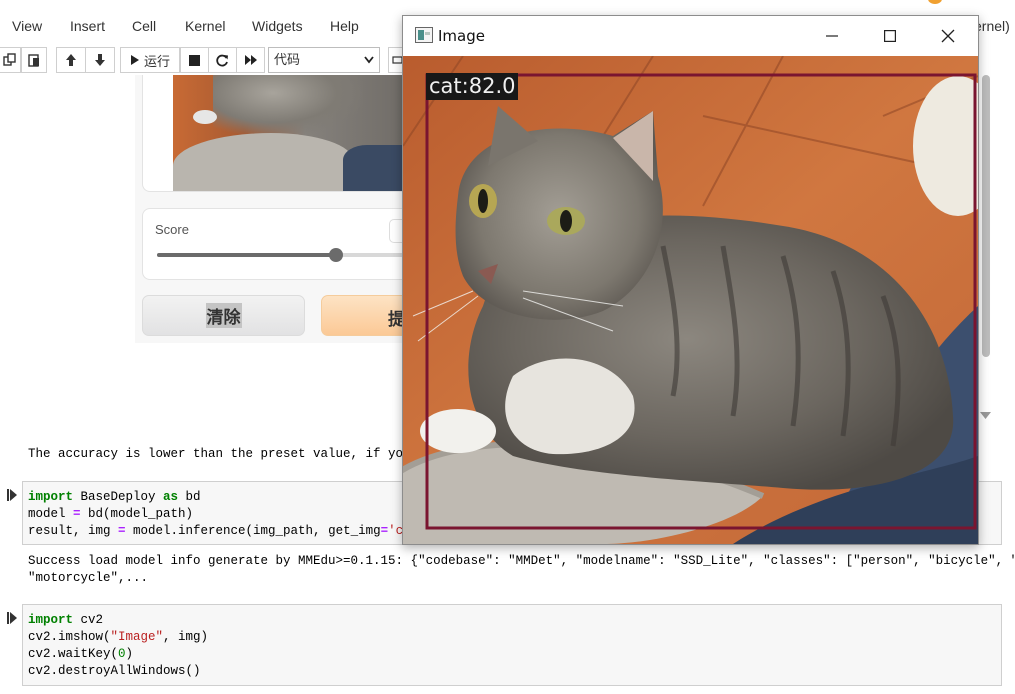 This screenshot has height=694, width=1015. Describe the element at coordinates (287, 59) in the screenshot. I see `cell-type-value: 代码` at that location.